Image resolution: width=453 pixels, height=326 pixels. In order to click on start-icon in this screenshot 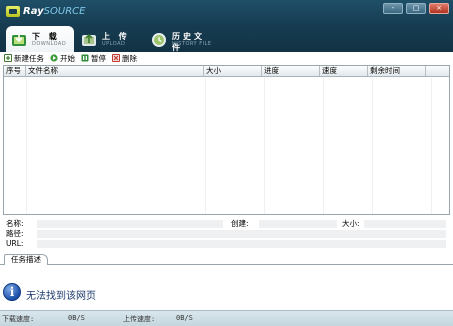, I will do `click(54, 58)`.